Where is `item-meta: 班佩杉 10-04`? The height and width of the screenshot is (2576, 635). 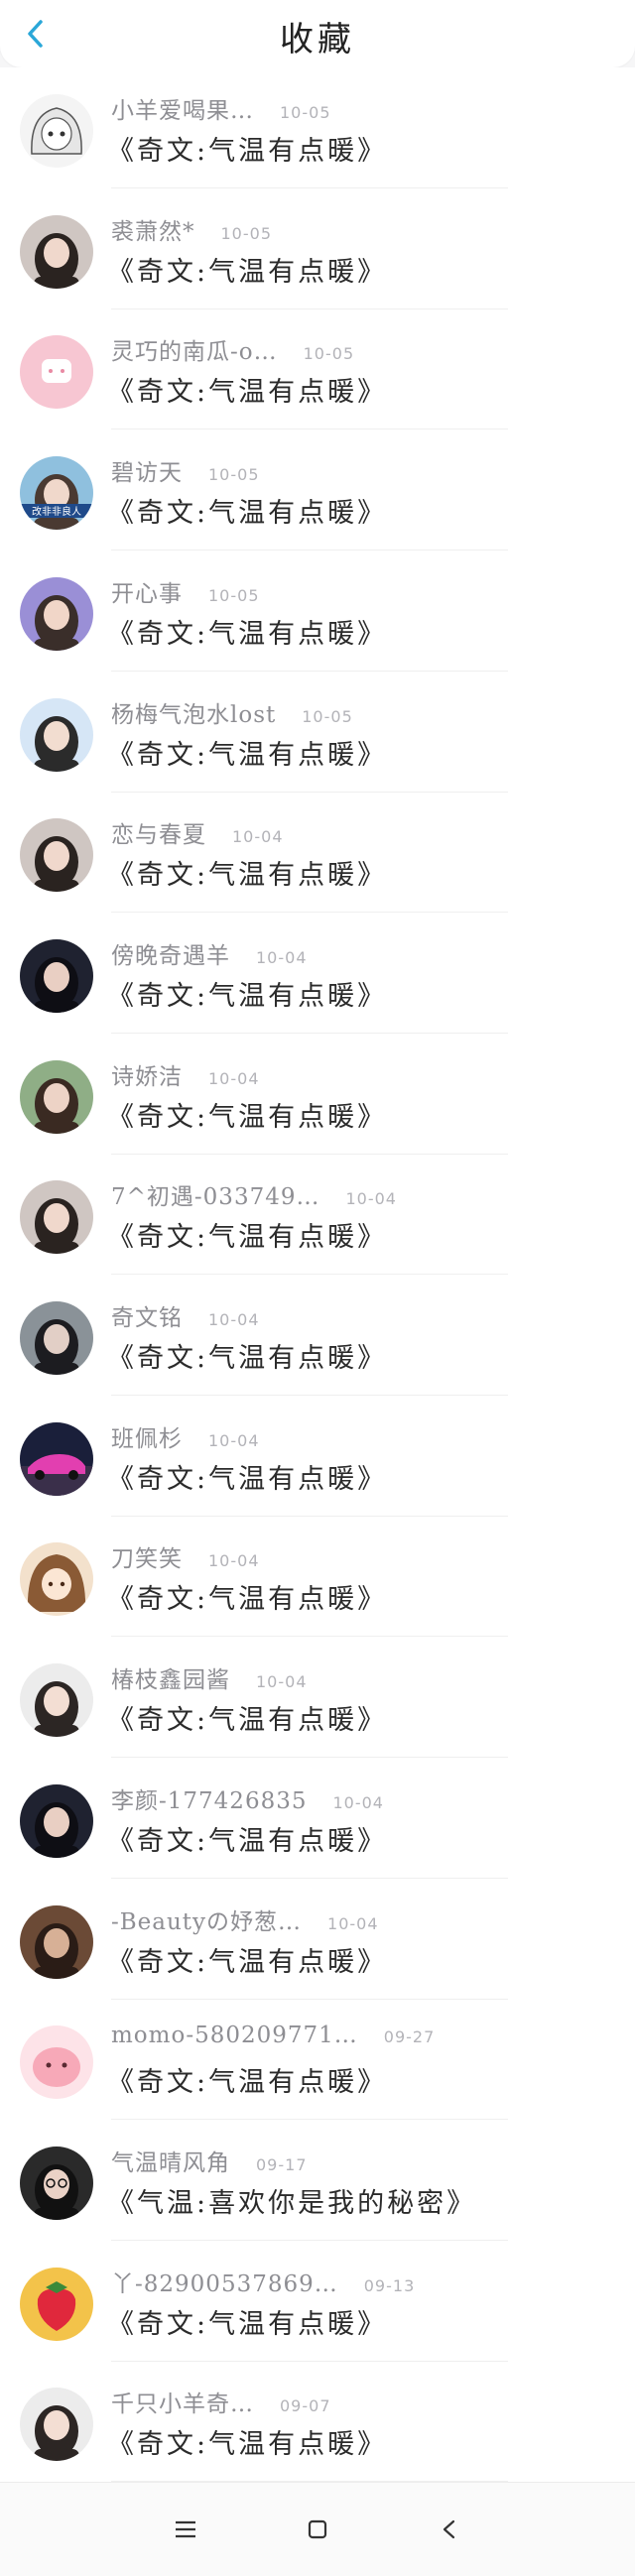
item-meta: 班佩杉 10-04 is located at coordinates (369, 1435).